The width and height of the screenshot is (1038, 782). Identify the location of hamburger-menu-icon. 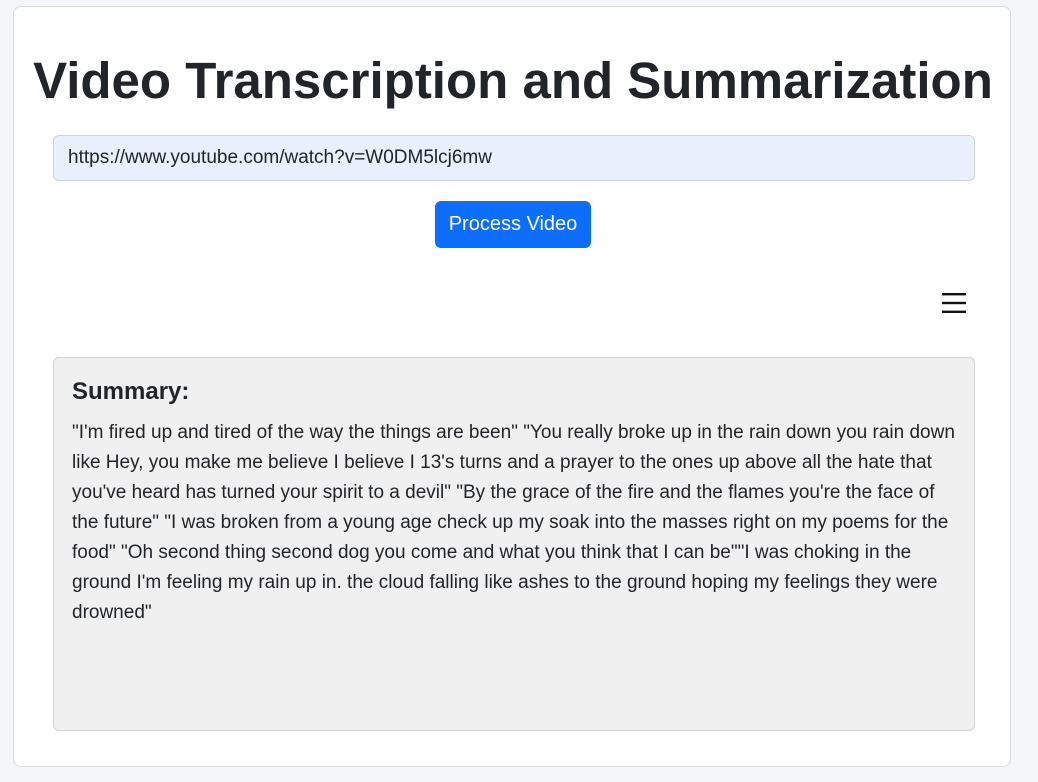
(954, 303).